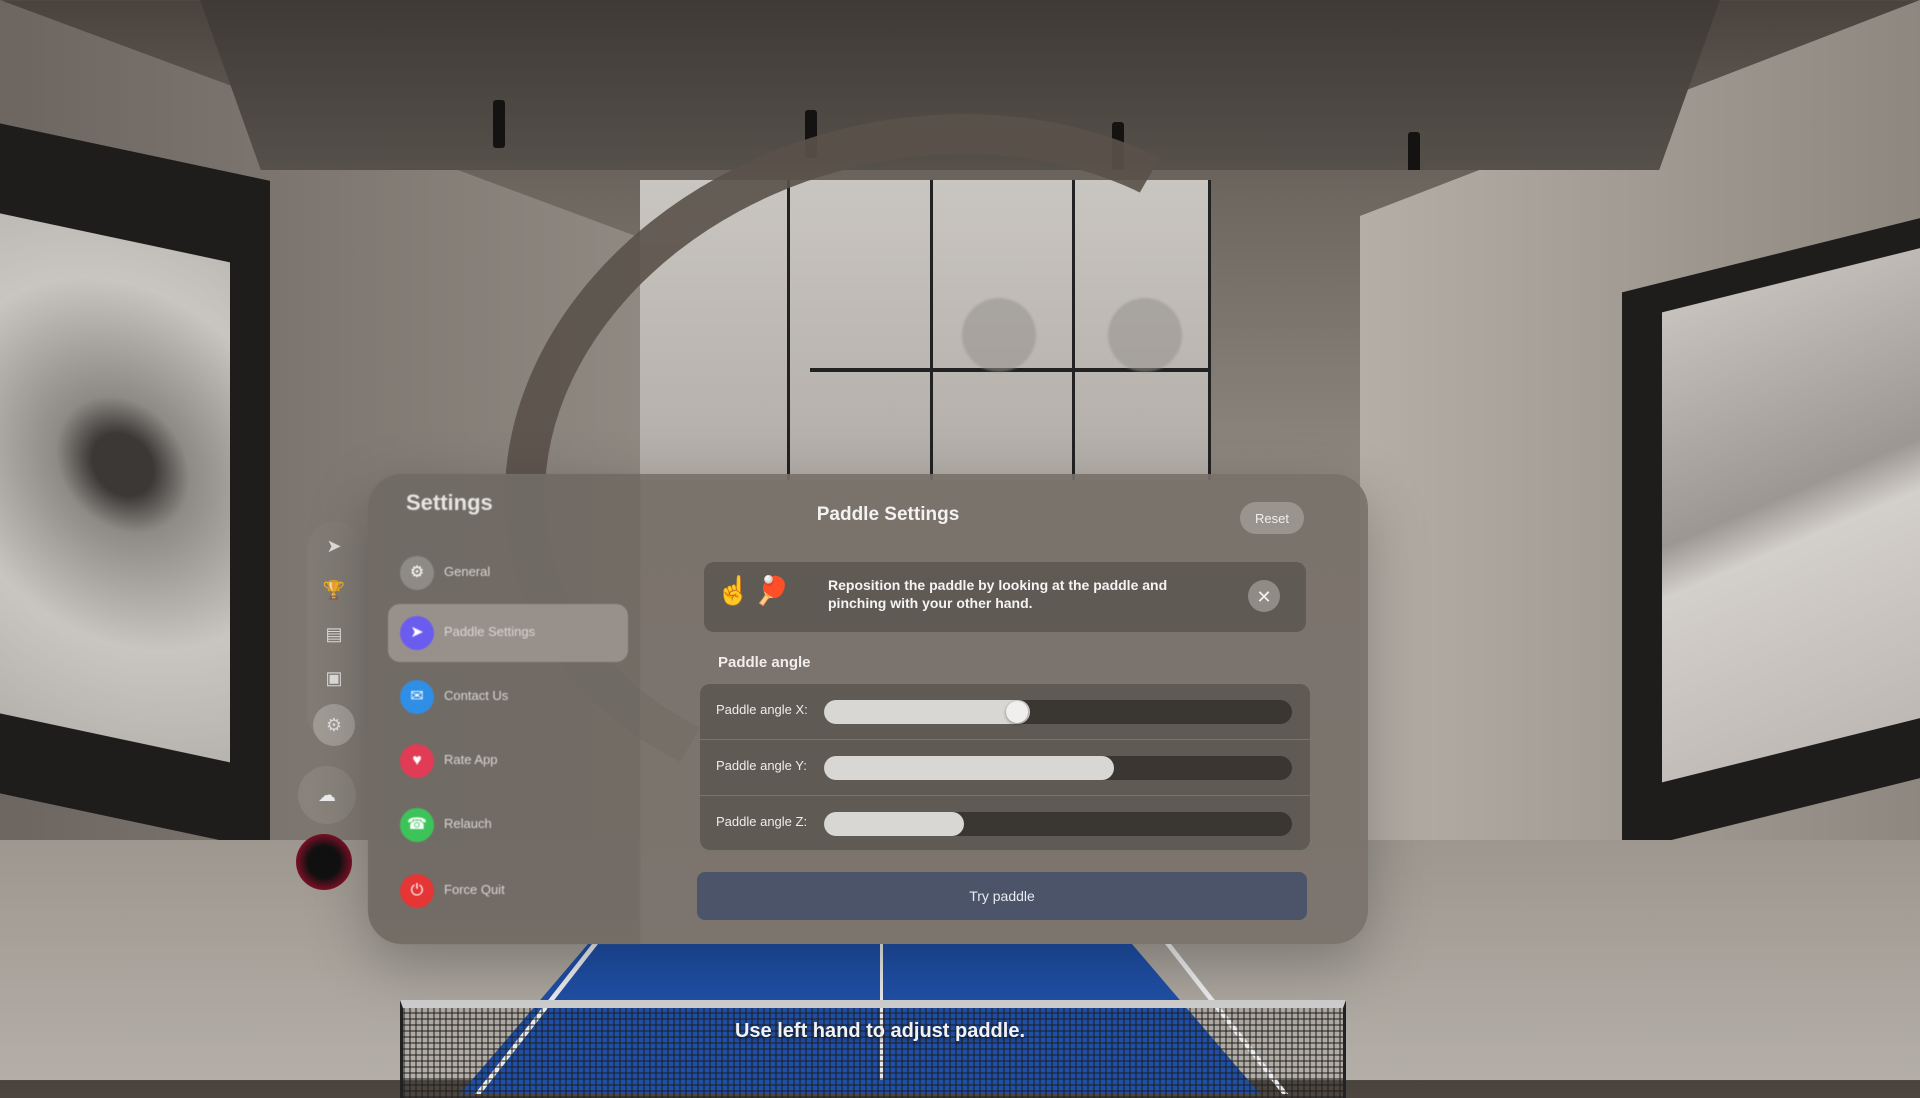 The image size is (1920, 1098). Describe the element at coordinates (764, 662) in the screenshot. I see `section-title: Paddle angle` at that location.